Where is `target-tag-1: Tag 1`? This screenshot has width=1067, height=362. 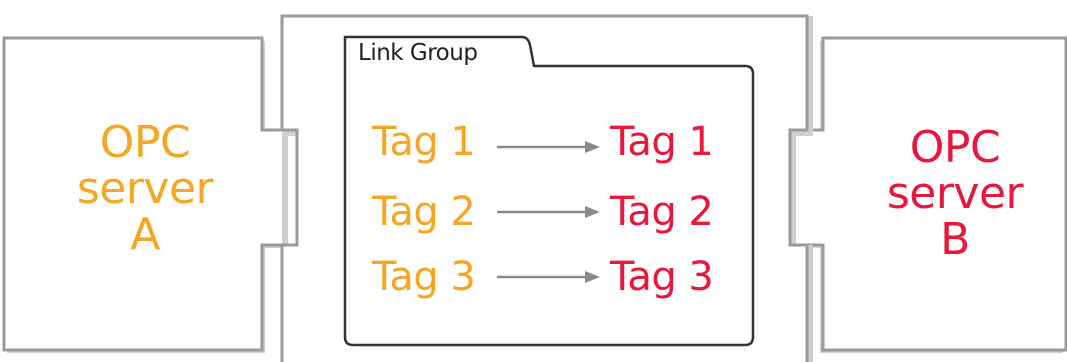 target-tag-1: Tag 1 is located at coordinates (662, 142).